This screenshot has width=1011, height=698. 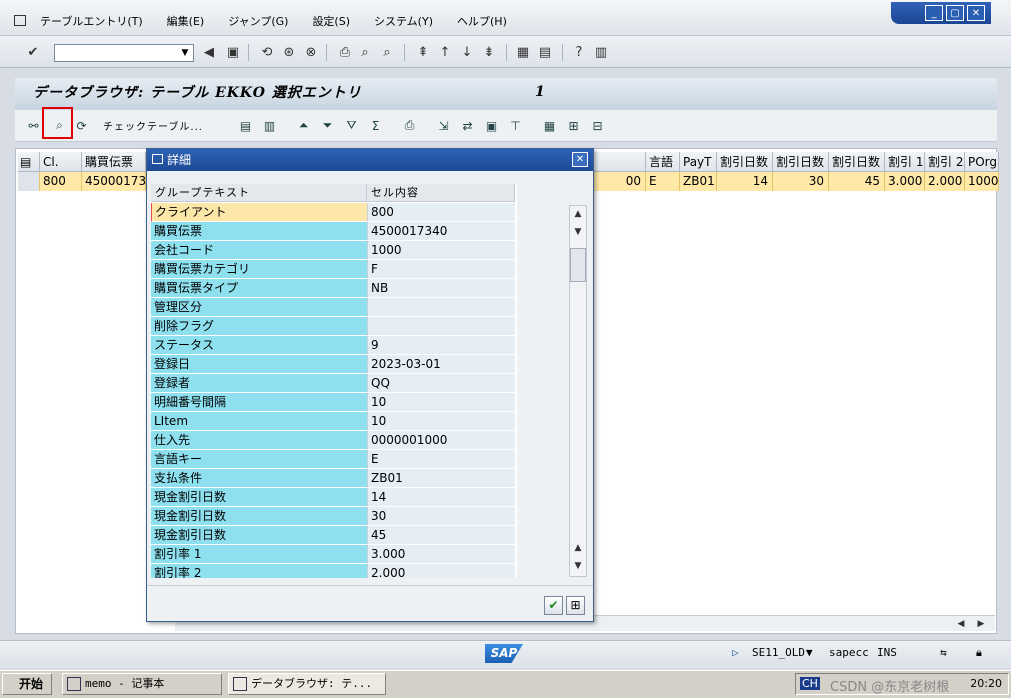 I want to click on cell-discount-days-1: 14, so click(x=745, y=181).